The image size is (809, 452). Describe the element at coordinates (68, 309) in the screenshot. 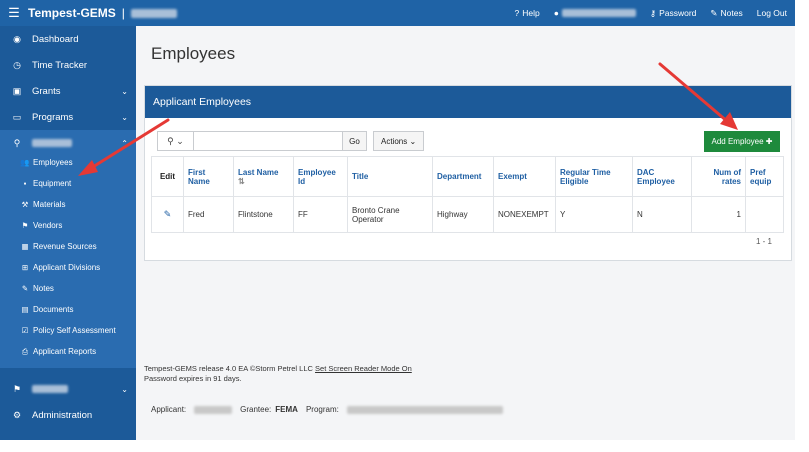

I see `sidebar-item-documents: ▤ Documents` at that location.